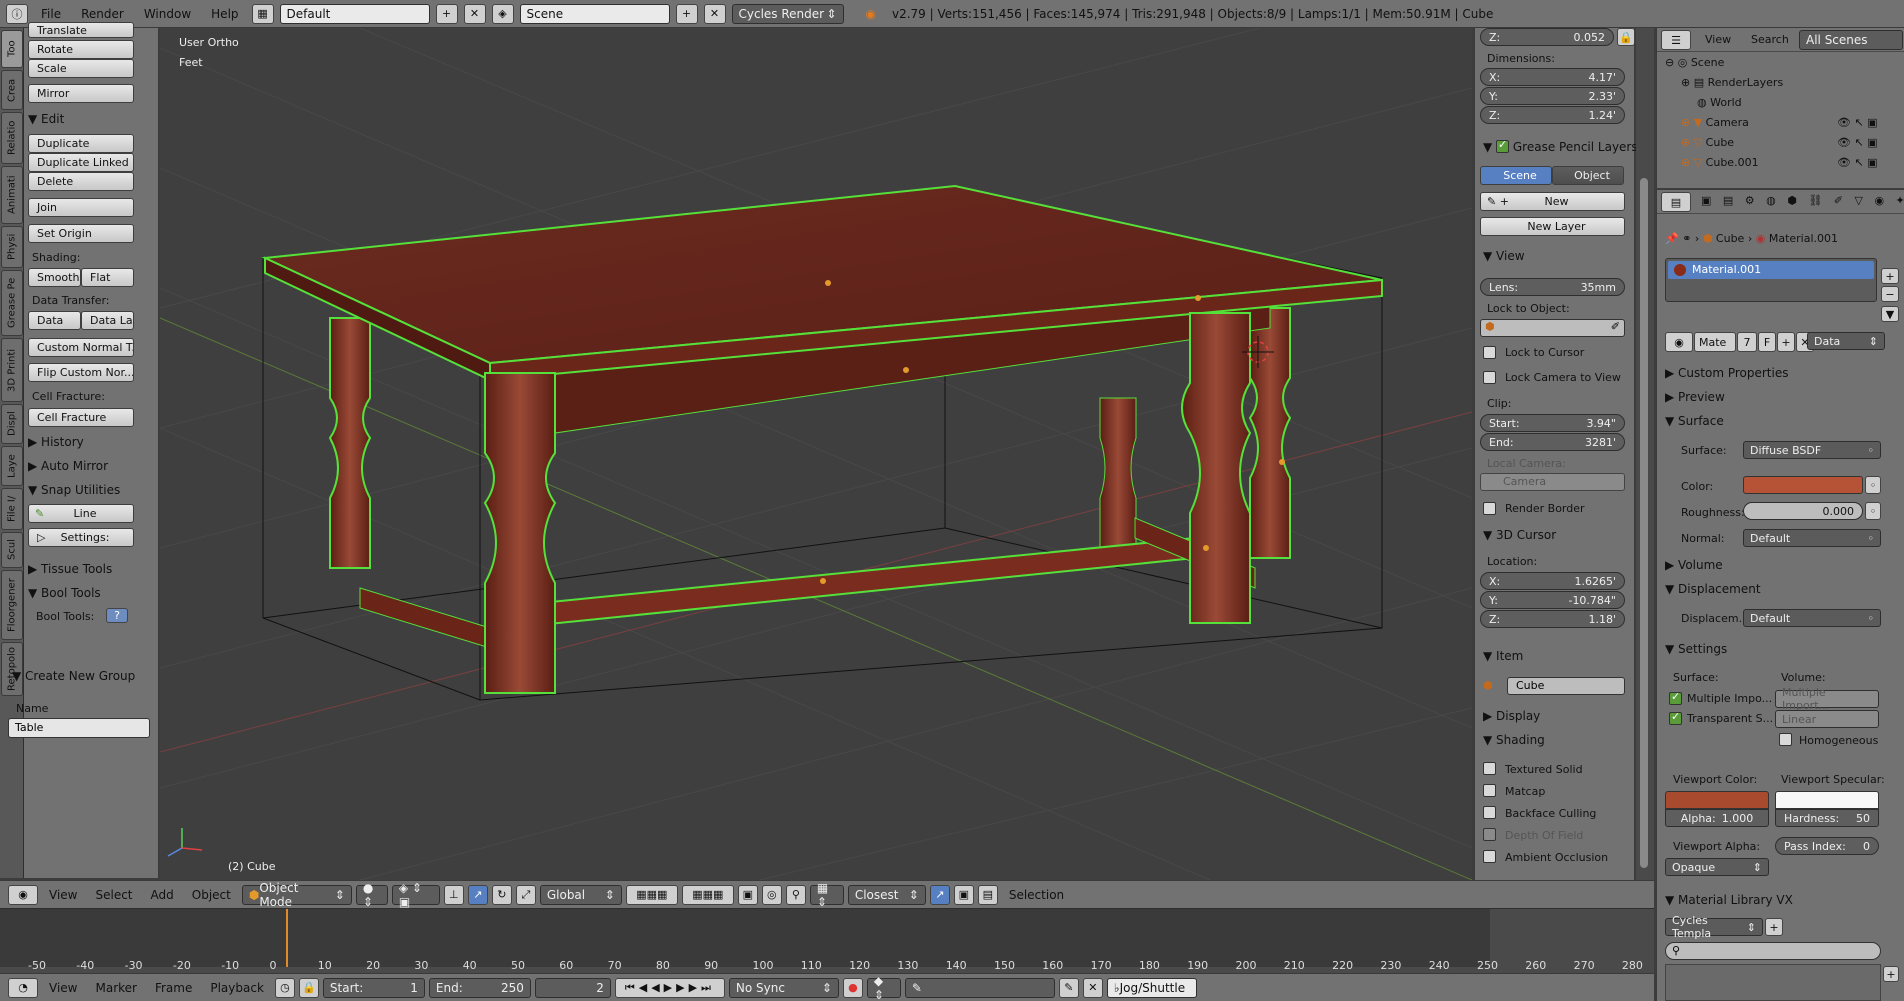  What do you see at coordinates (23, 987) in the screenshot?
I see `timeline-editor-icon: ◔` at bounding box center [23, 987].